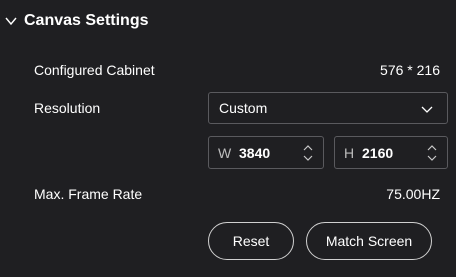 Image resolution: width=456 pixels, height=277 pixels. What do you see at coordinates (67, 108) in the screenshot?
I see `resolution-label: Resolution` at bounding box center [67, 108].